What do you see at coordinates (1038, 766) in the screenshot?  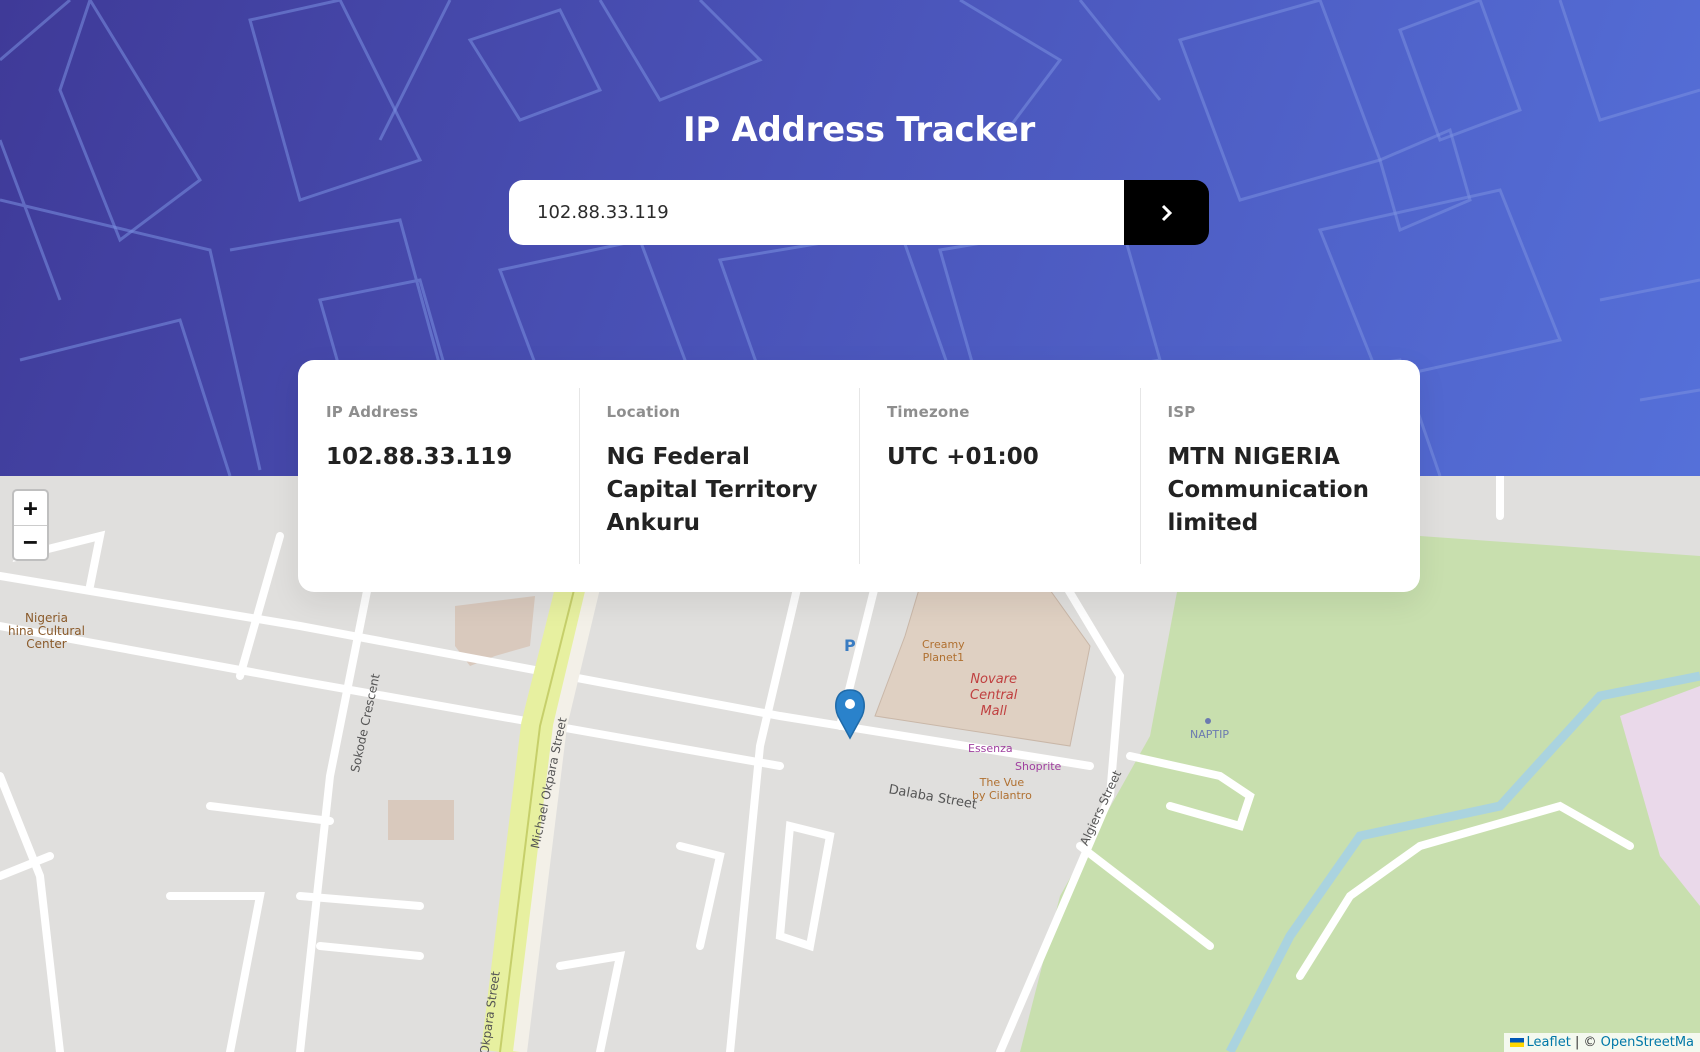 I see `map-label-shoprite: Shoprite` at bounding box center [1038, 766].